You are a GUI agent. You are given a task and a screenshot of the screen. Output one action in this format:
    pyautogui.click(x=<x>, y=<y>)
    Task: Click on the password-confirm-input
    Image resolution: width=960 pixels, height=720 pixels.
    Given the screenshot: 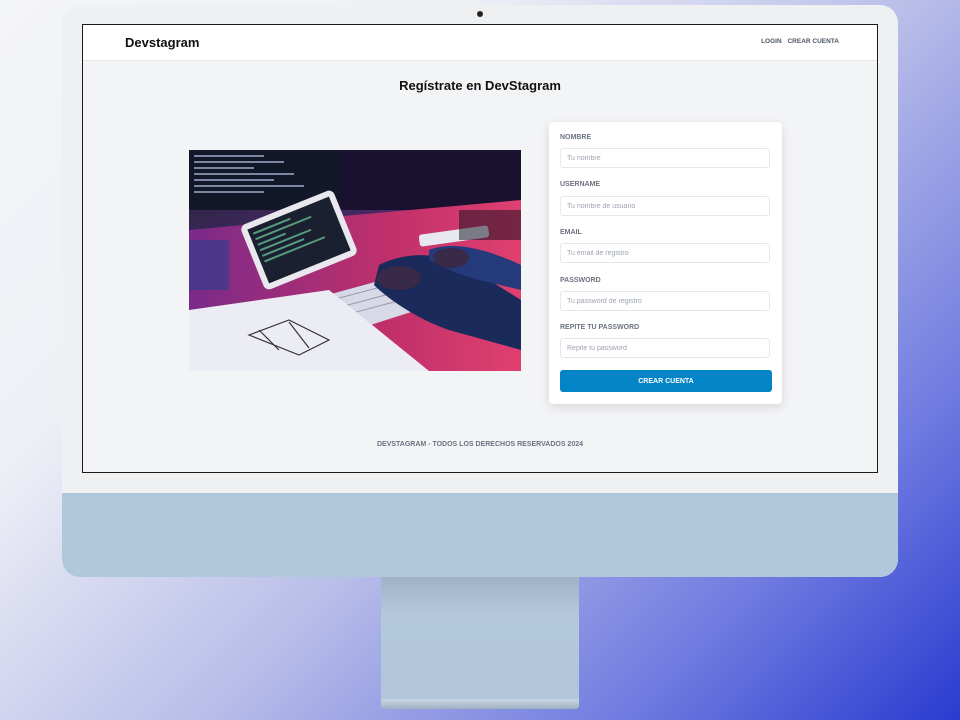 What is the action you would take?
    pyautogui.click(x=665, y=348)
    